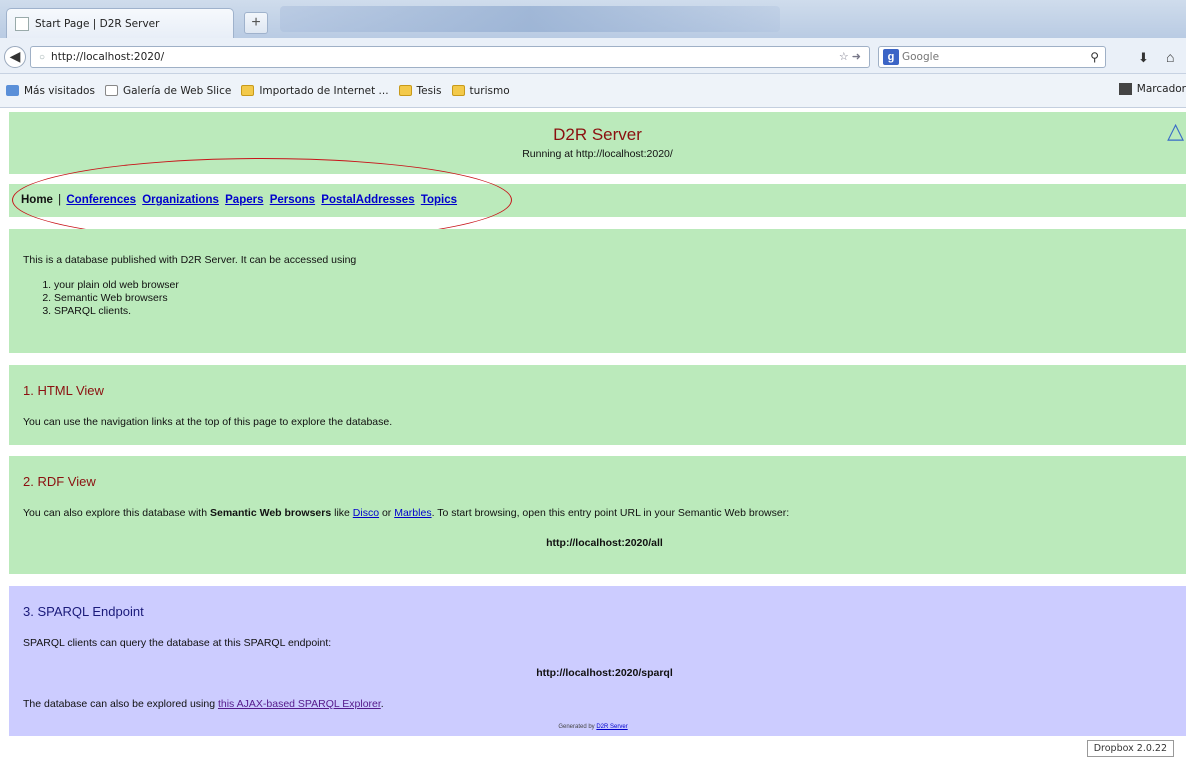 Image resolution: width=1186 pixels, height=774 pixels. Describe the element at coordinates (1130, 748) in the screenshot. I see `dropbox-tooltip: Dropbox 2.0.22` at that location.